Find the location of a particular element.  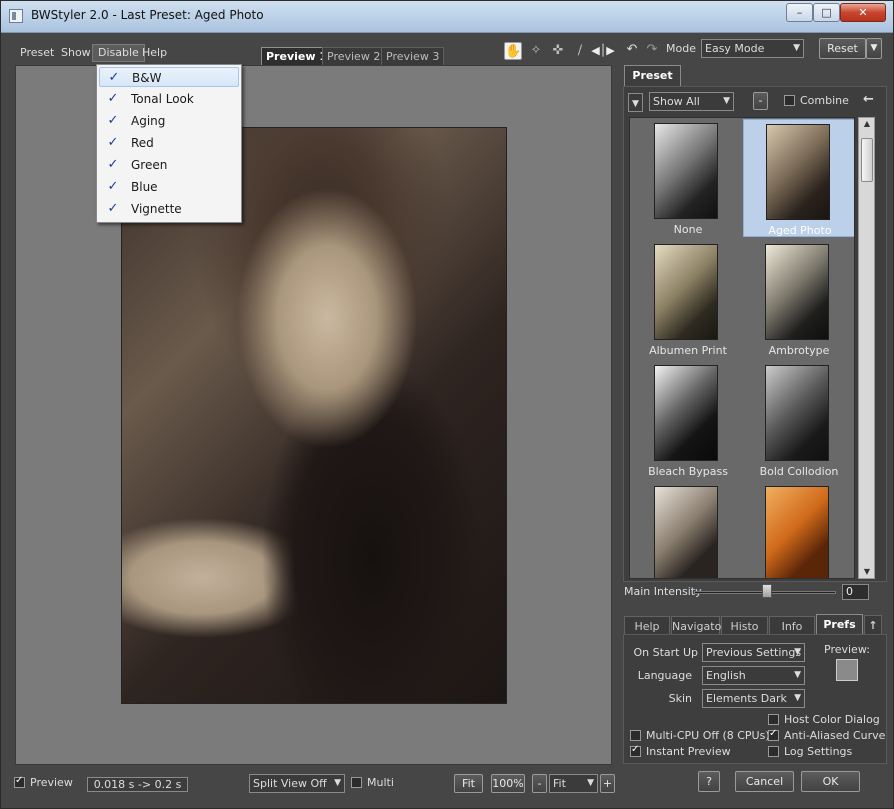

preset-label: Ambrotype is located at coordinates (799, 350).